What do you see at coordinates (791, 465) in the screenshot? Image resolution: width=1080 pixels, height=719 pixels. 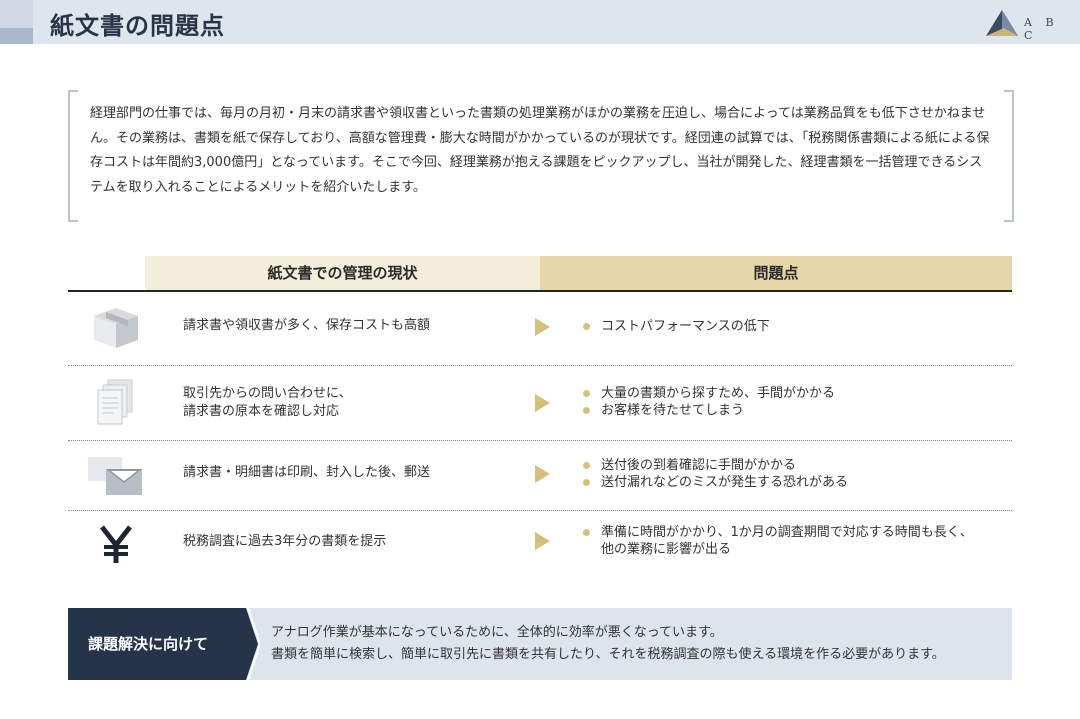 I see `issue-item: 送付後の到着確認に手間がかかる` at bounding box center [791, 465].